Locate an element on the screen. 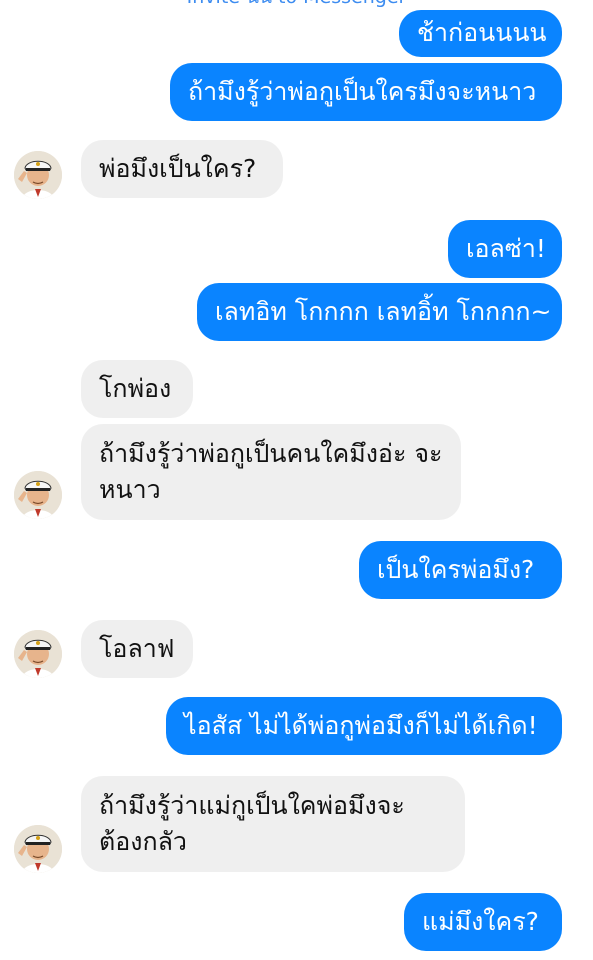 Image resolution: width=593 pixels, height=960 pixels. outgoing-message: ไอสัส ไม่ได้พ่อกูพ่อมึงก็ไม่ได้เกิด! is located at coordinates (364, 726).